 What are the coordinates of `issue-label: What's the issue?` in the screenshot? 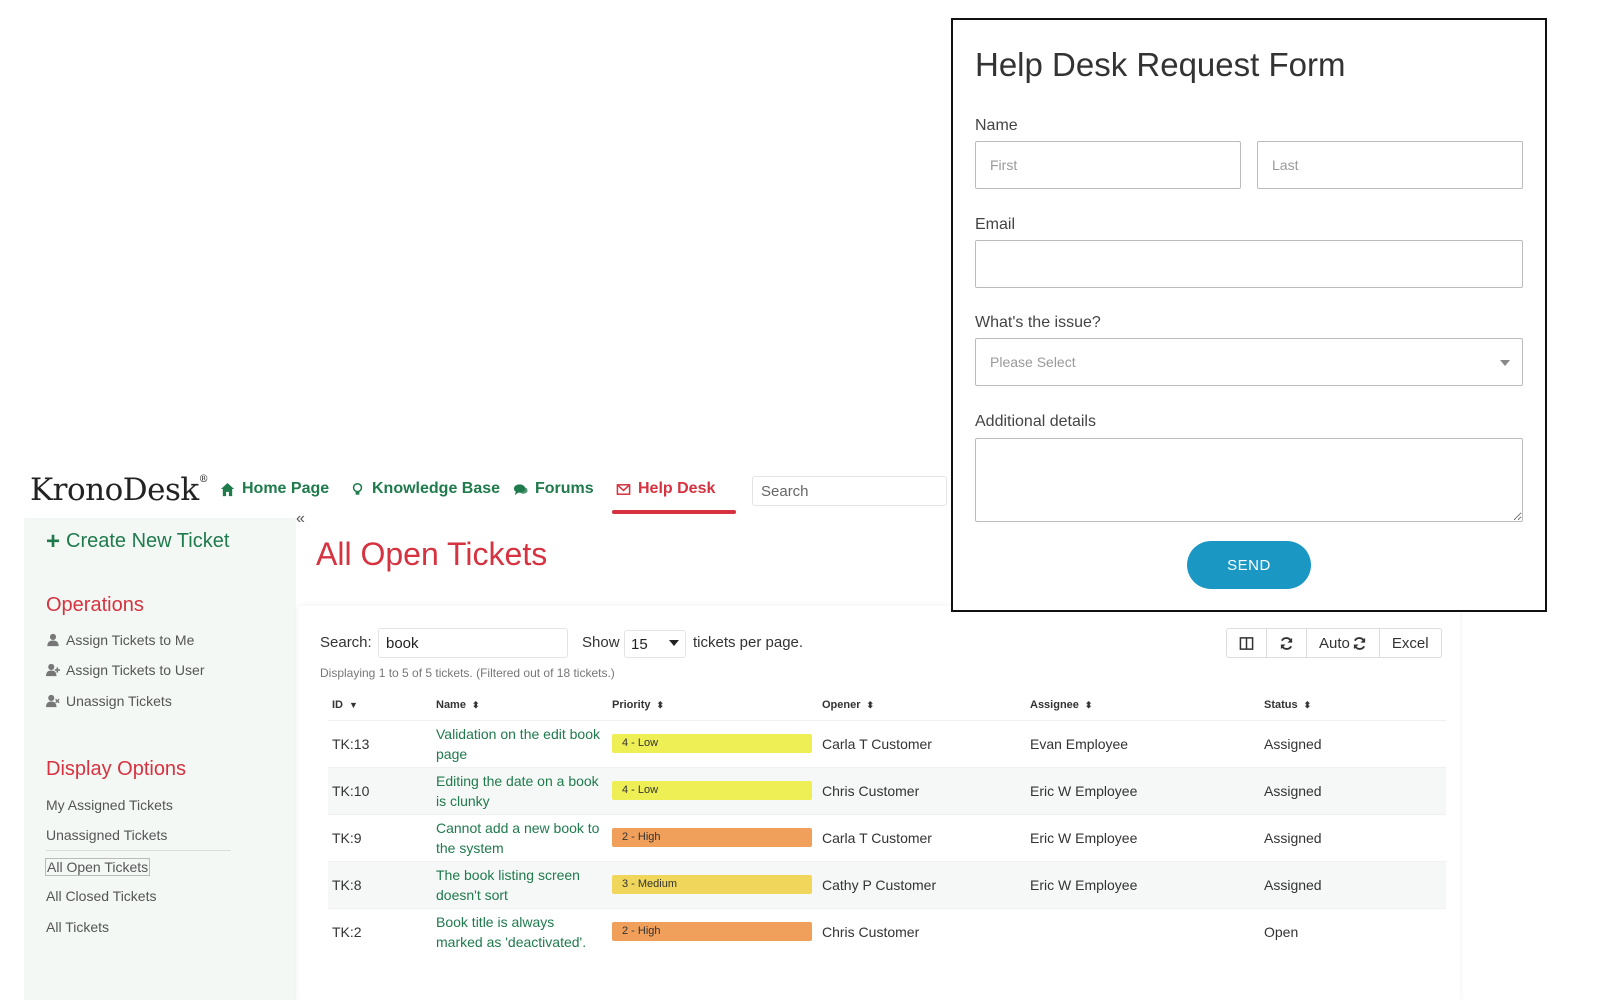 It's located at (1038, 322).